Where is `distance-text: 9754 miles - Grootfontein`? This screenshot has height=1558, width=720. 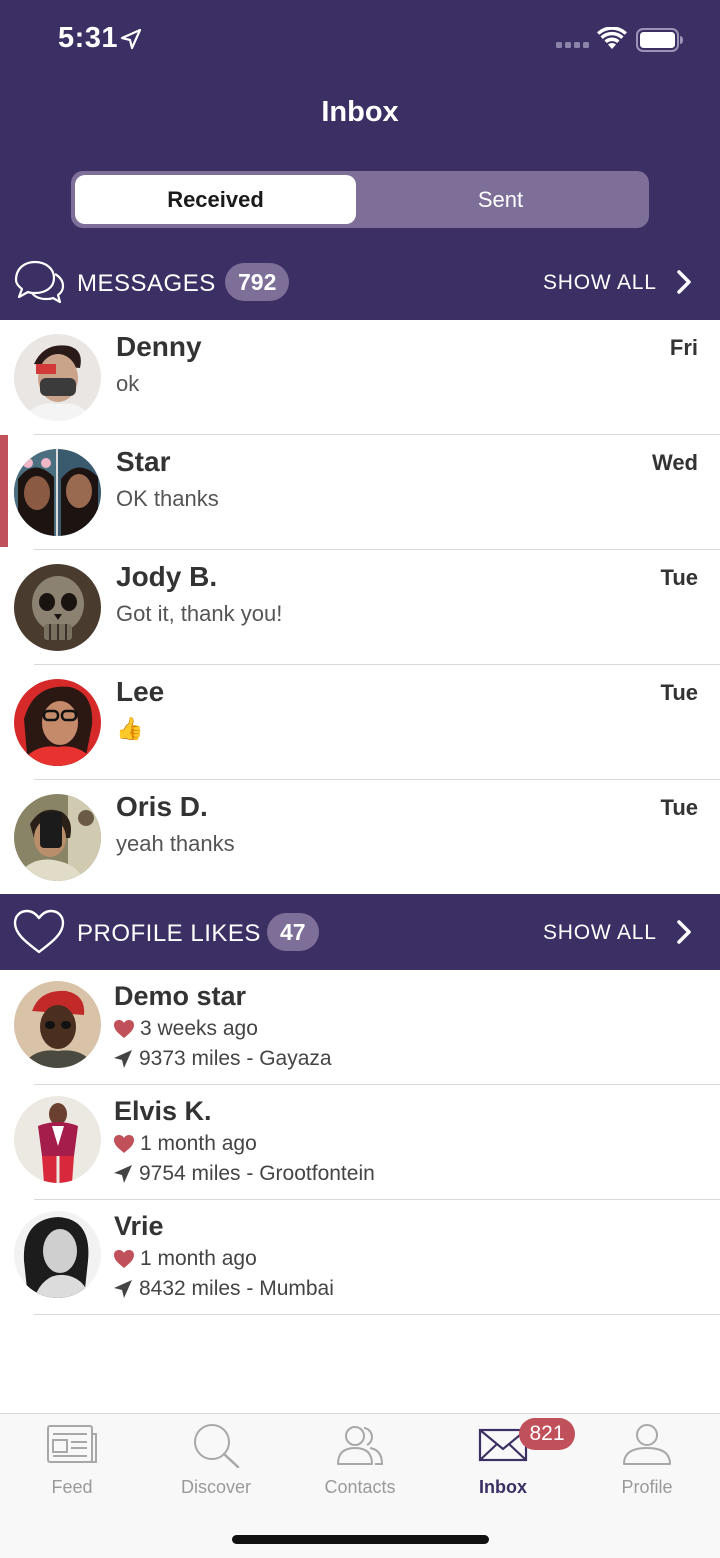 distance-text: 9754 miles - Grootfontein is located at coordinates (257, 1173).